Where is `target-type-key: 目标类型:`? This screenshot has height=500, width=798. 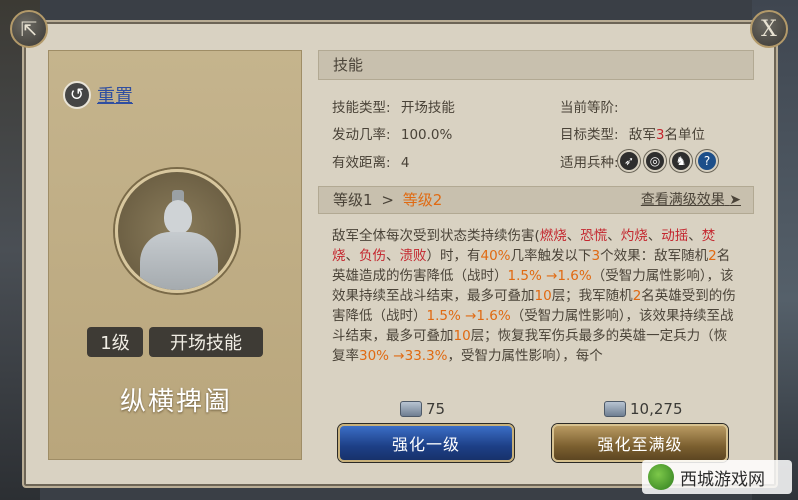 target-type-key: 目标类型: is located at coordinates (589, 135).